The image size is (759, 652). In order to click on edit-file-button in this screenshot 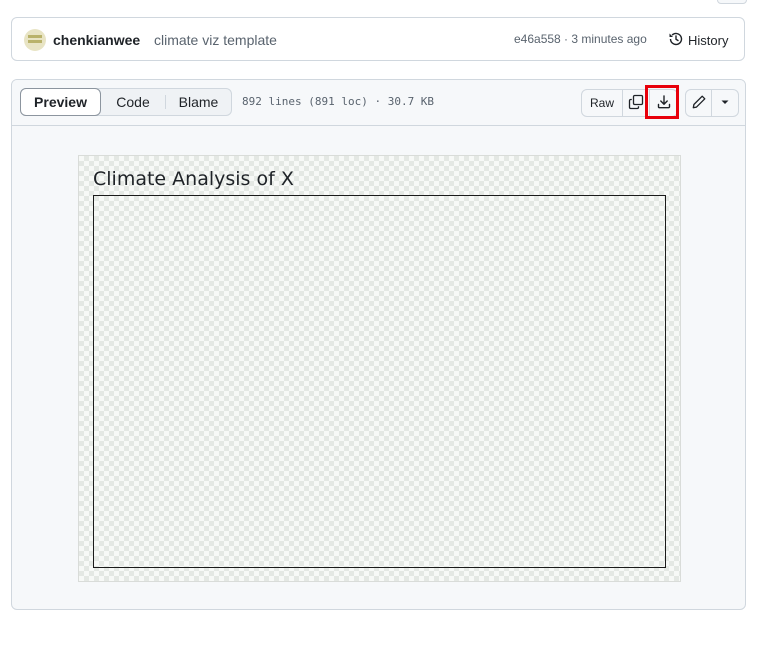, I will do `click(699, 103)`.